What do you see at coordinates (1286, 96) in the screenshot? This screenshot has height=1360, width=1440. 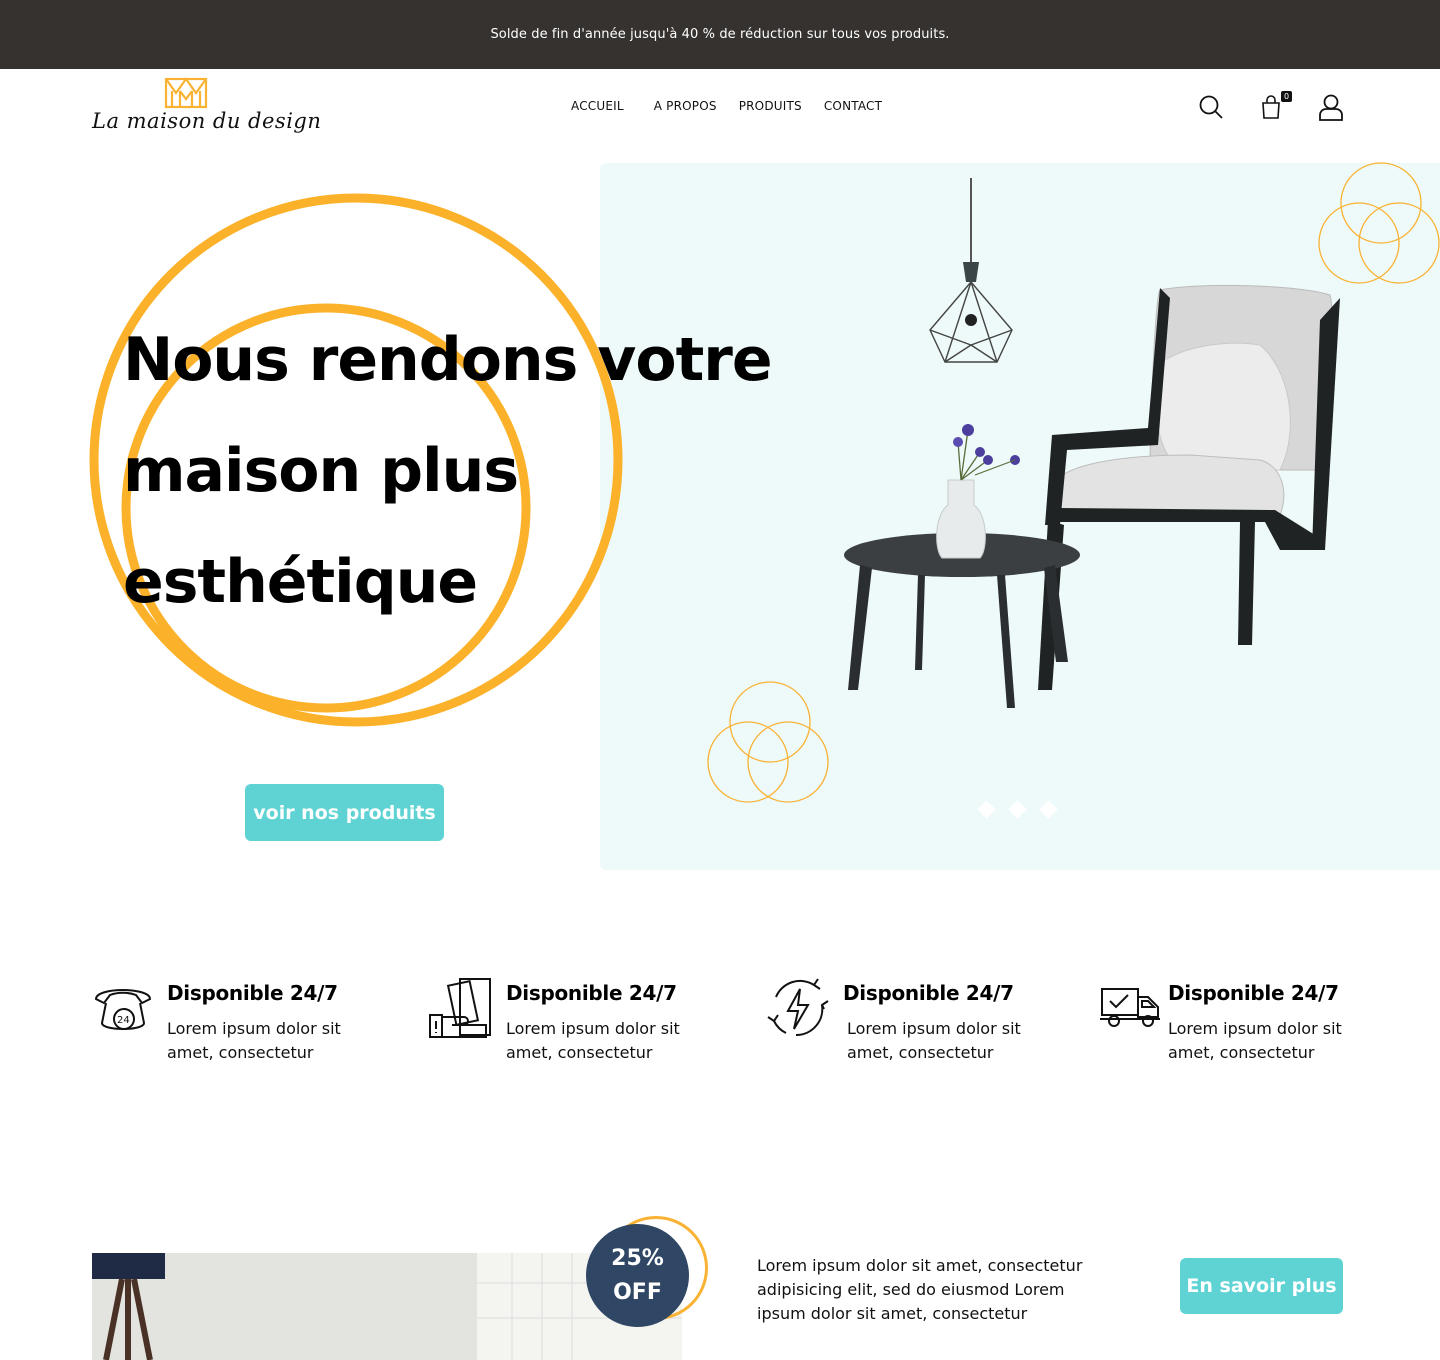 I see `cart-count-badge: 0` at bounding box center [1286, 96].